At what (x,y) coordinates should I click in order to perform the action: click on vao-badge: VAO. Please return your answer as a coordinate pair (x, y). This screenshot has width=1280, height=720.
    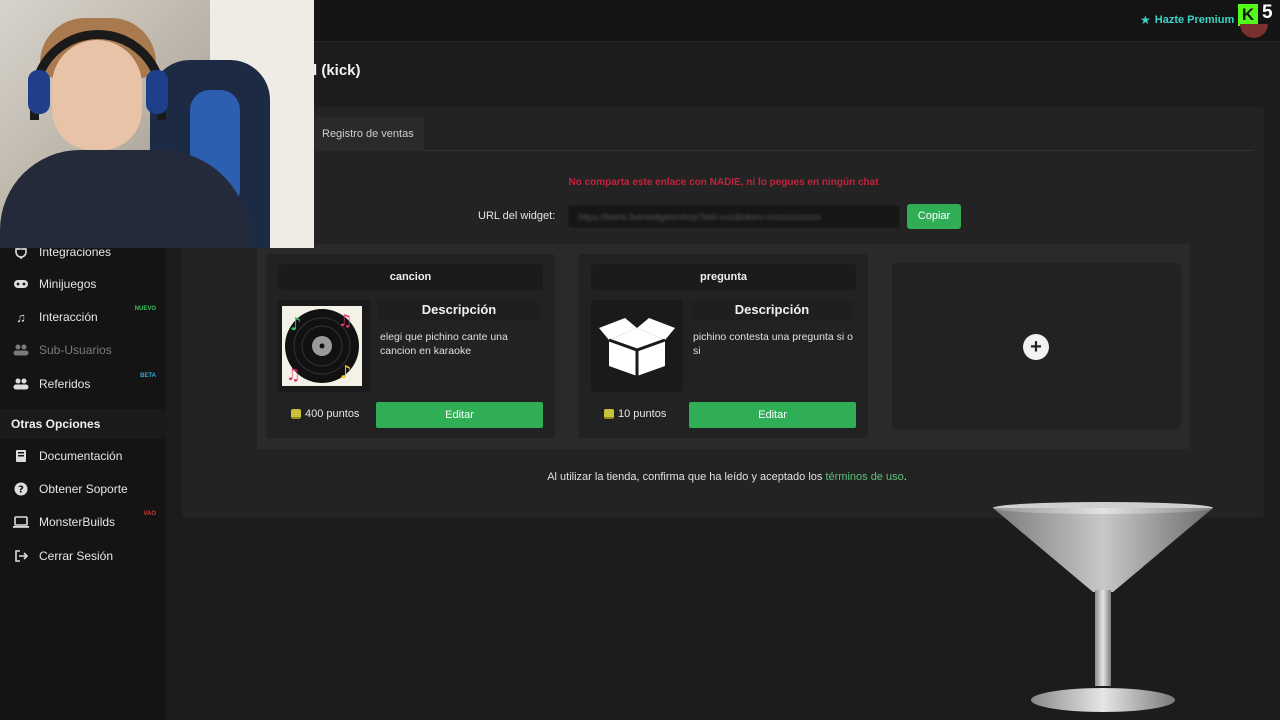
    Looking at the image, I should click on (149, 514).